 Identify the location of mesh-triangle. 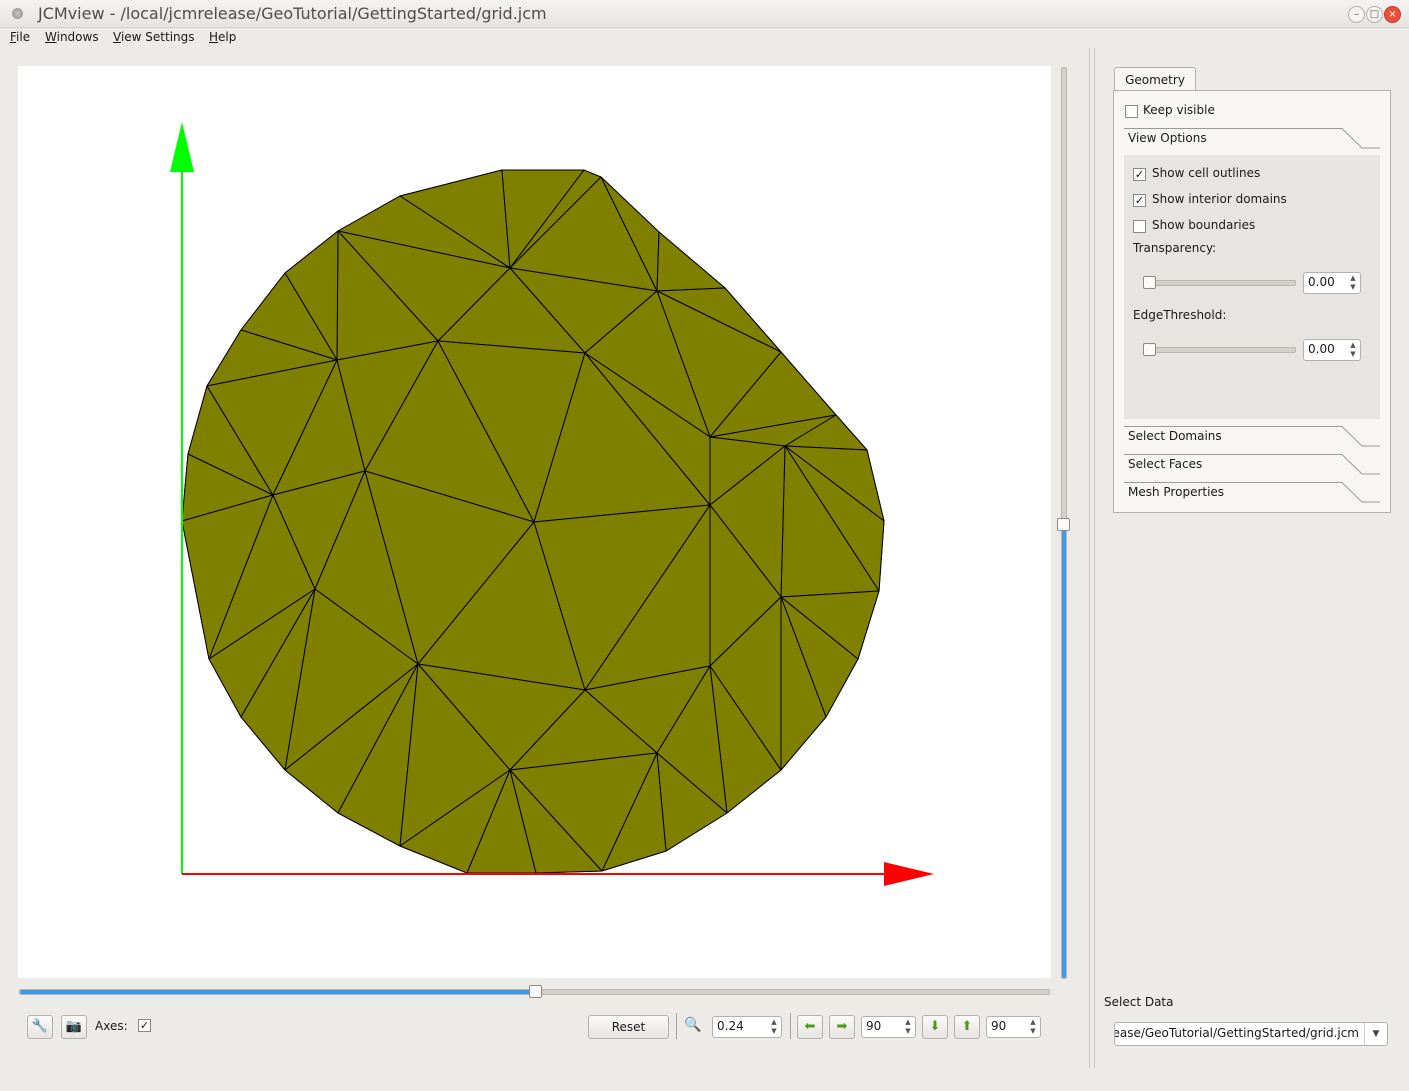
(691, 261).